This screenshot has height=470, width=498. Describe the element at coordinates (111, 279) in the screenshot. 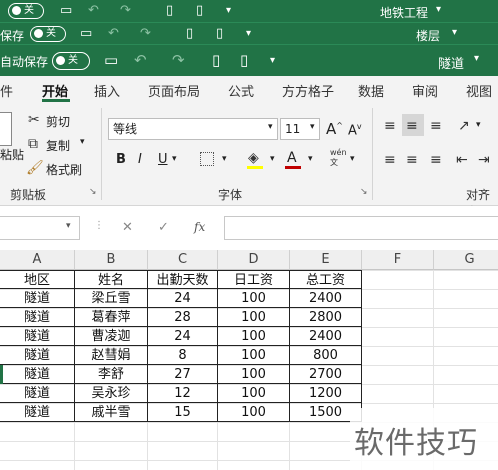

I see `table-header-cell: 姓名` at that location.